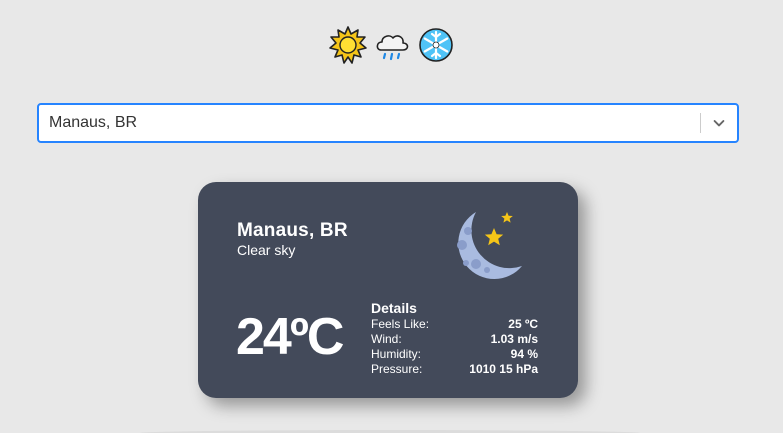  What do you see at coordinates (454, 354) in the screenshot?
I see `detail-row-humidity: Humidity: 94 %` at bounding box center [454, 354].